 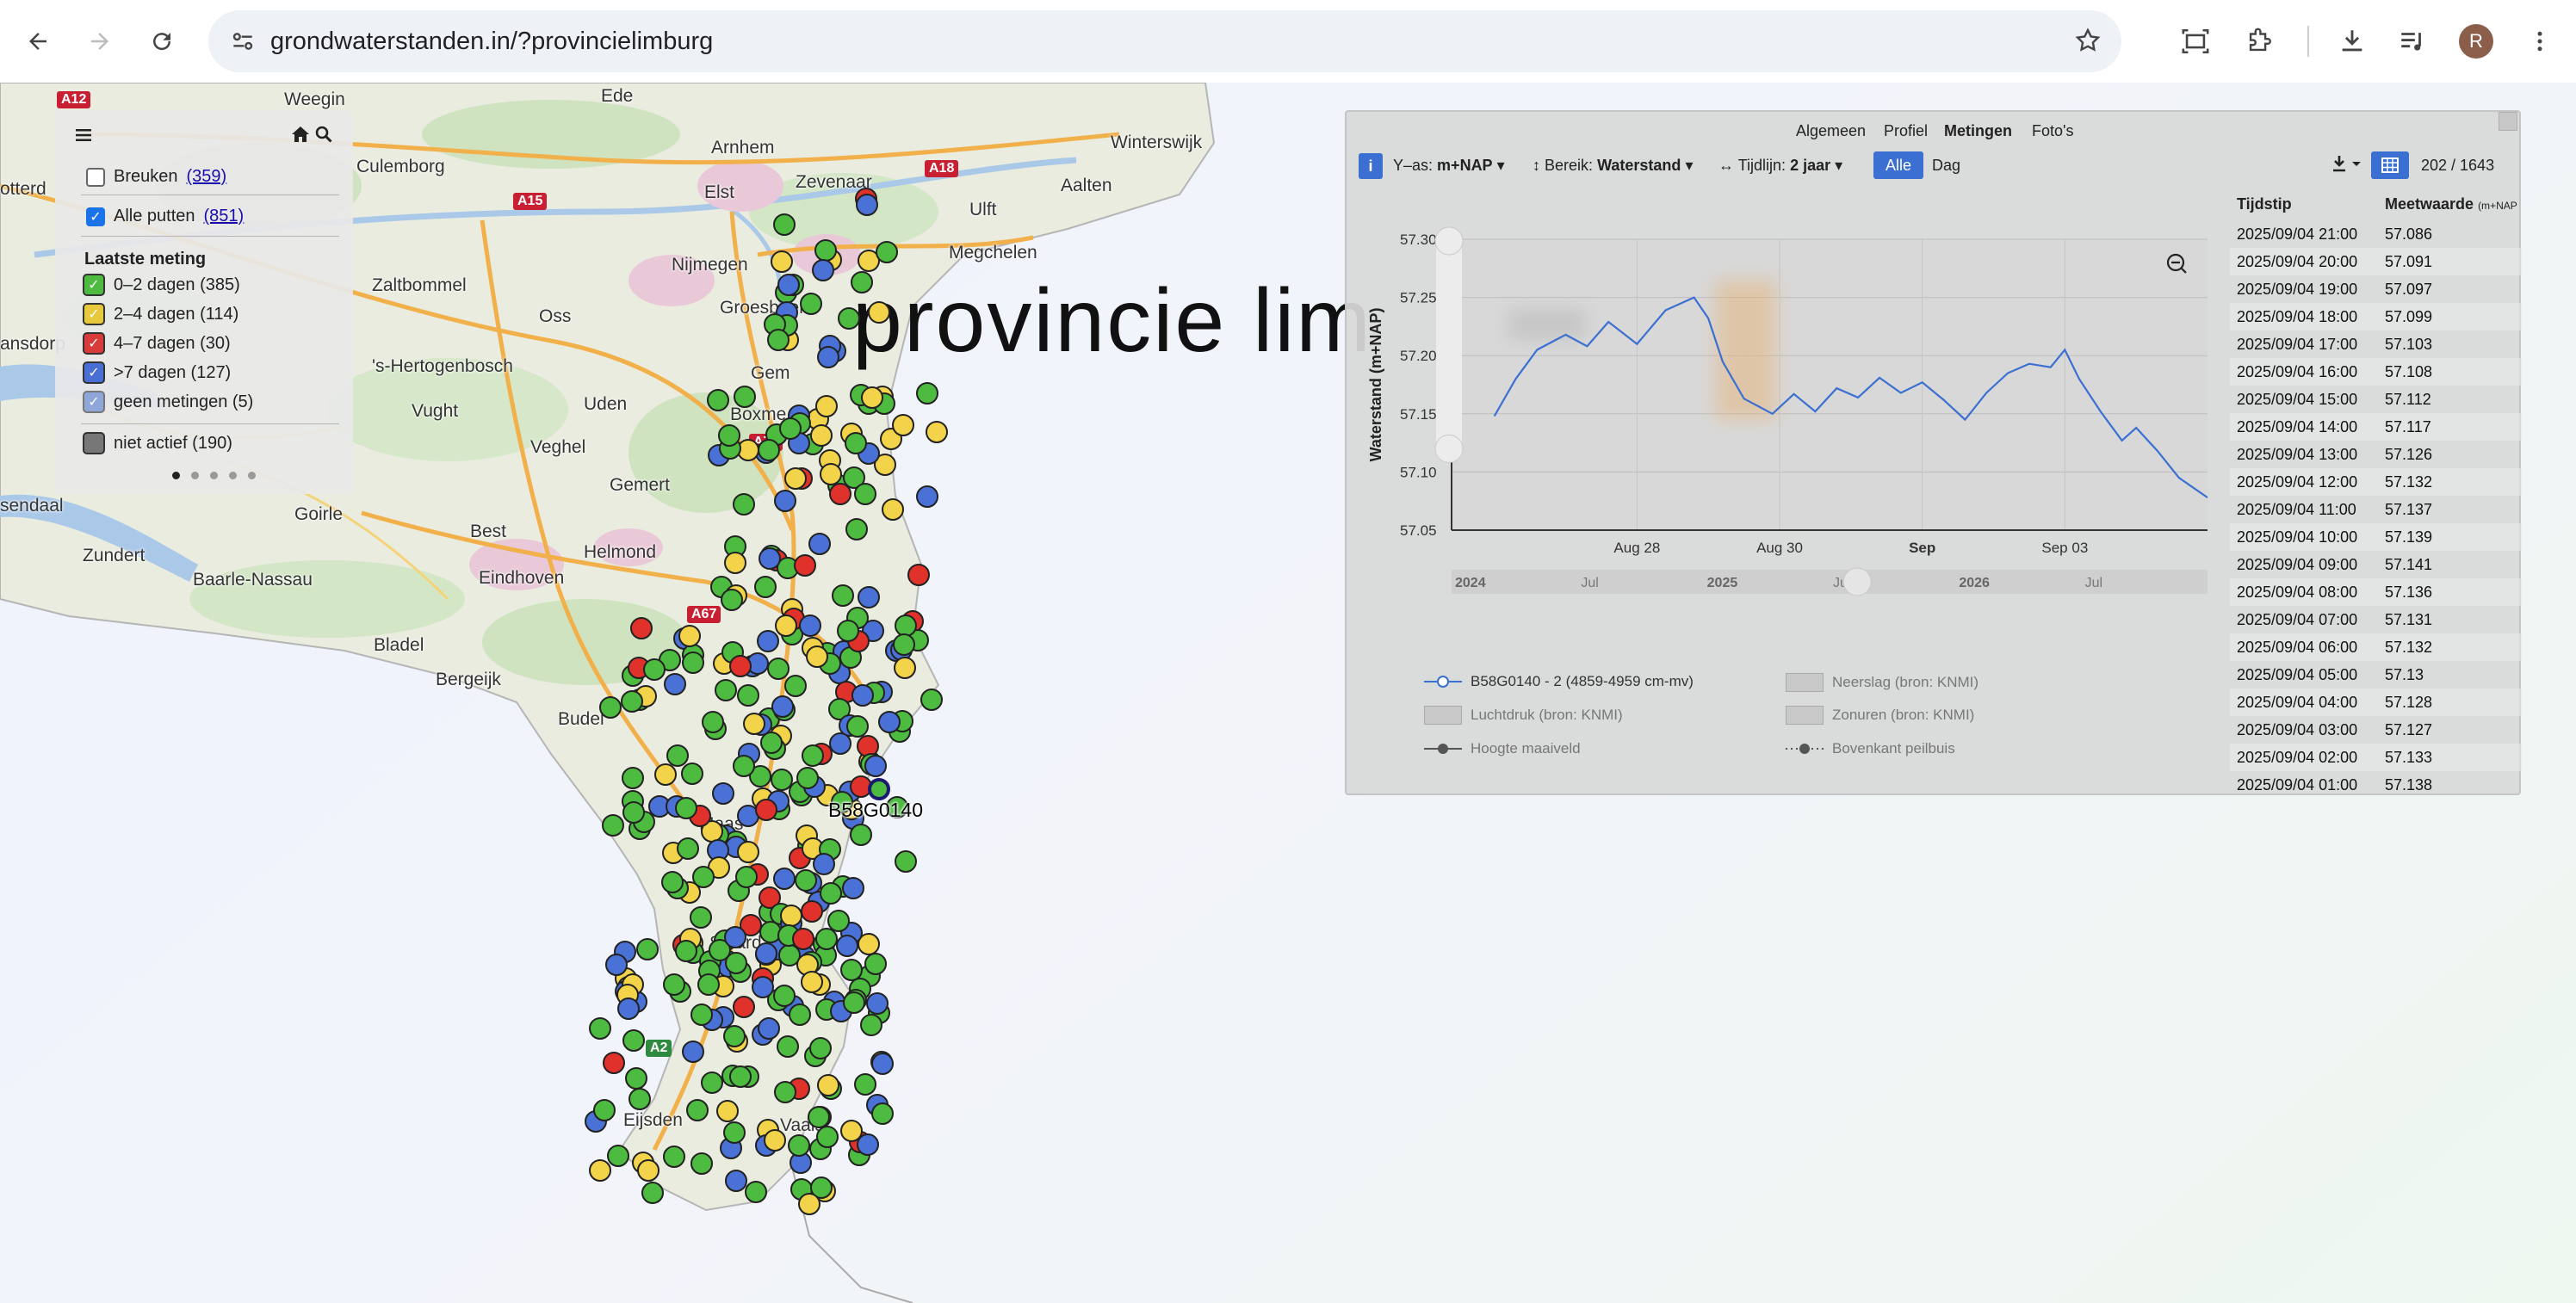 What do you see at coordinates (225, 216) in the screenshot?
I see `alle-putten-count-link: (851)` at bounding box center [225, 216].